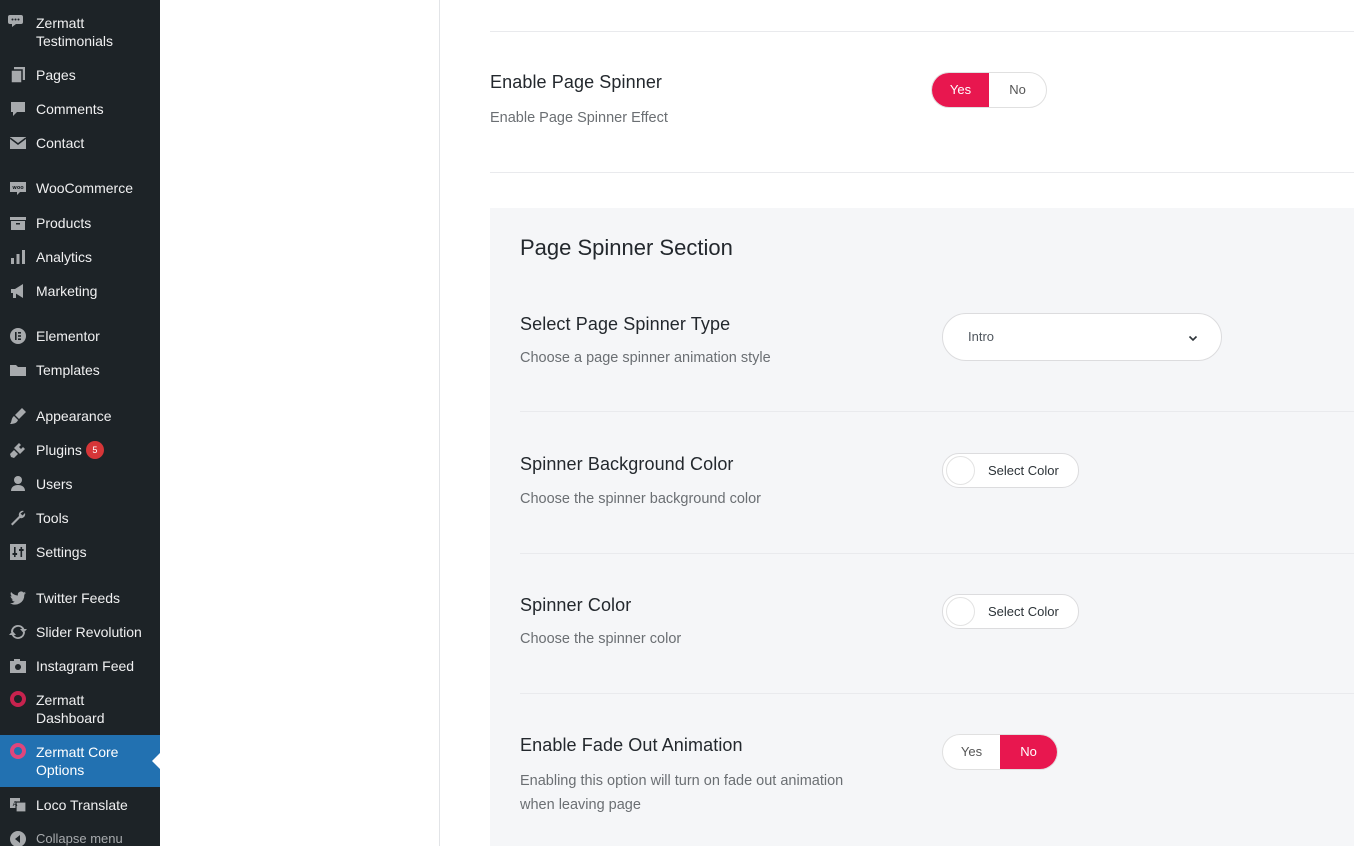  Describe the element at coordinates (75, 32) in the screenshot. I see `sidebar-item-label: Zermatt Testimonials` at that location.